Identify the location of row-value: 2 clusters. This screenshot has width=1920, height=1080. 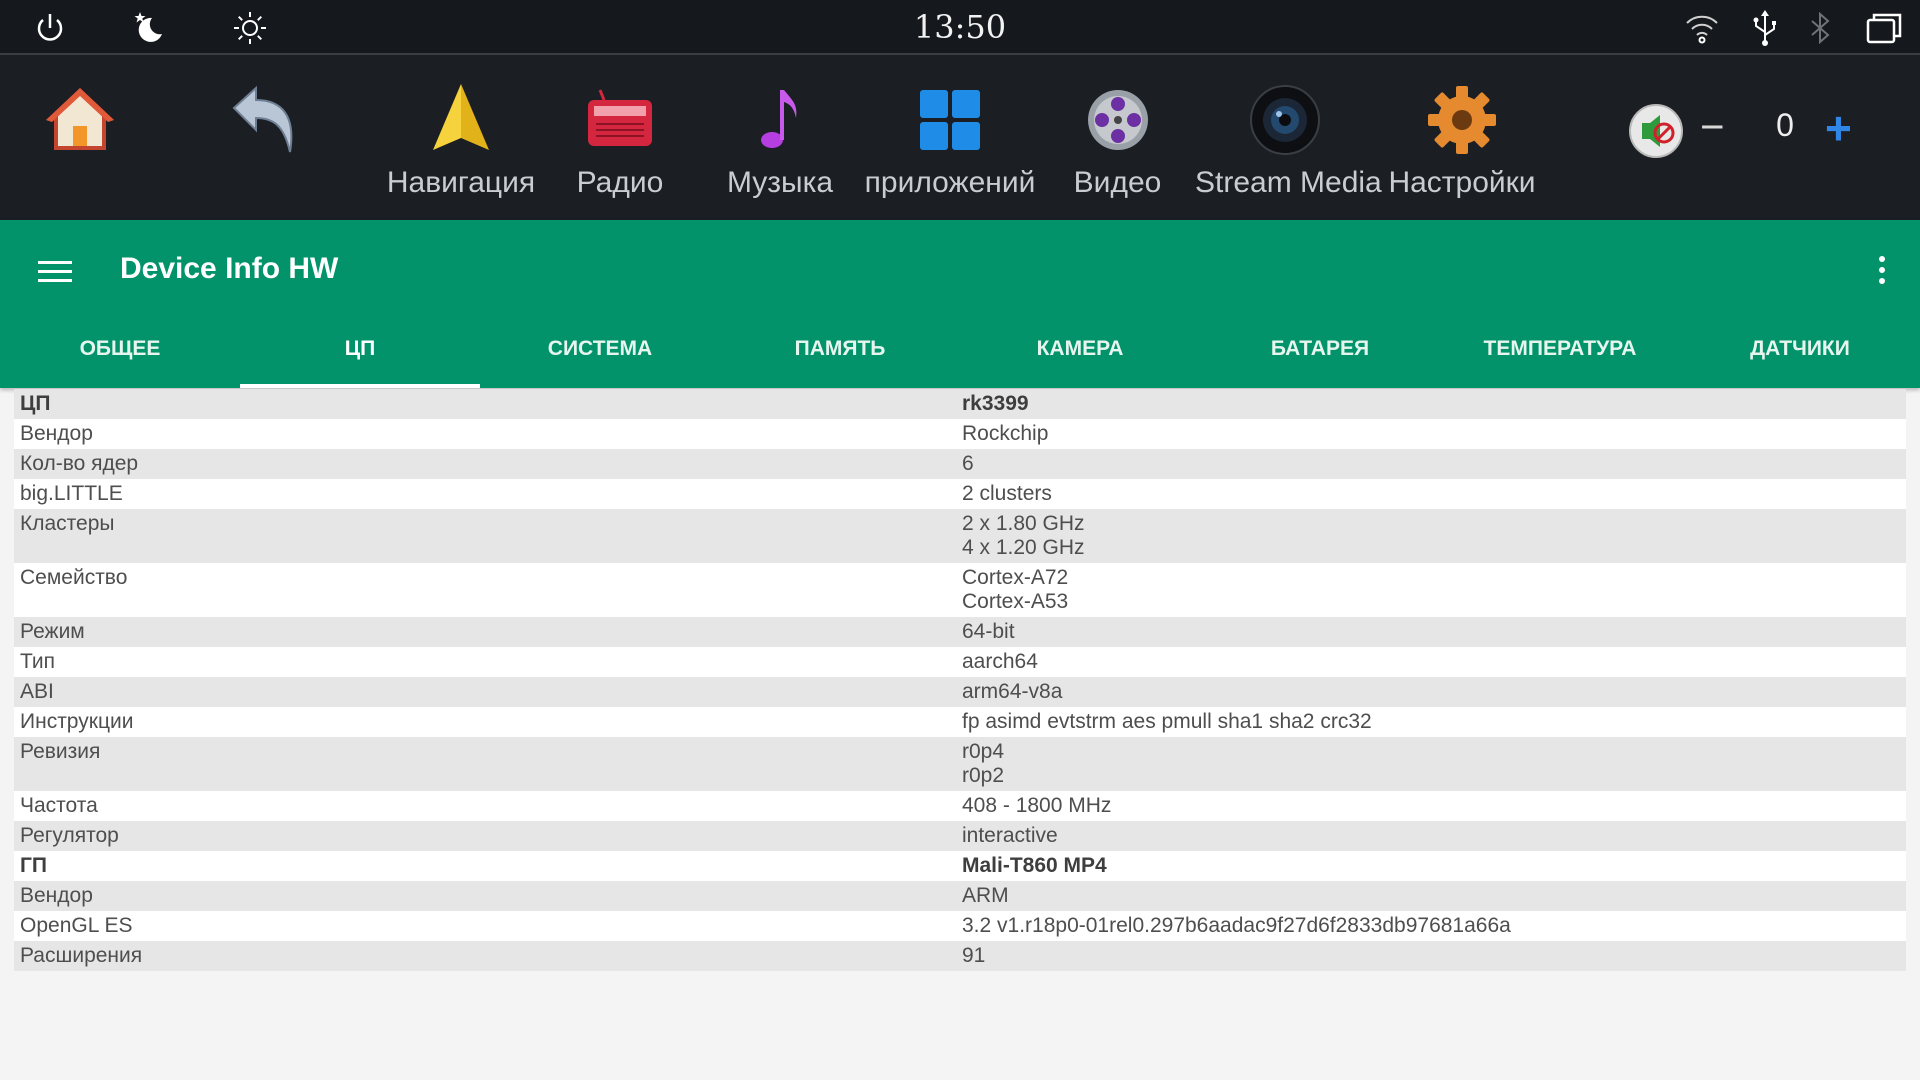
(1431, 494).